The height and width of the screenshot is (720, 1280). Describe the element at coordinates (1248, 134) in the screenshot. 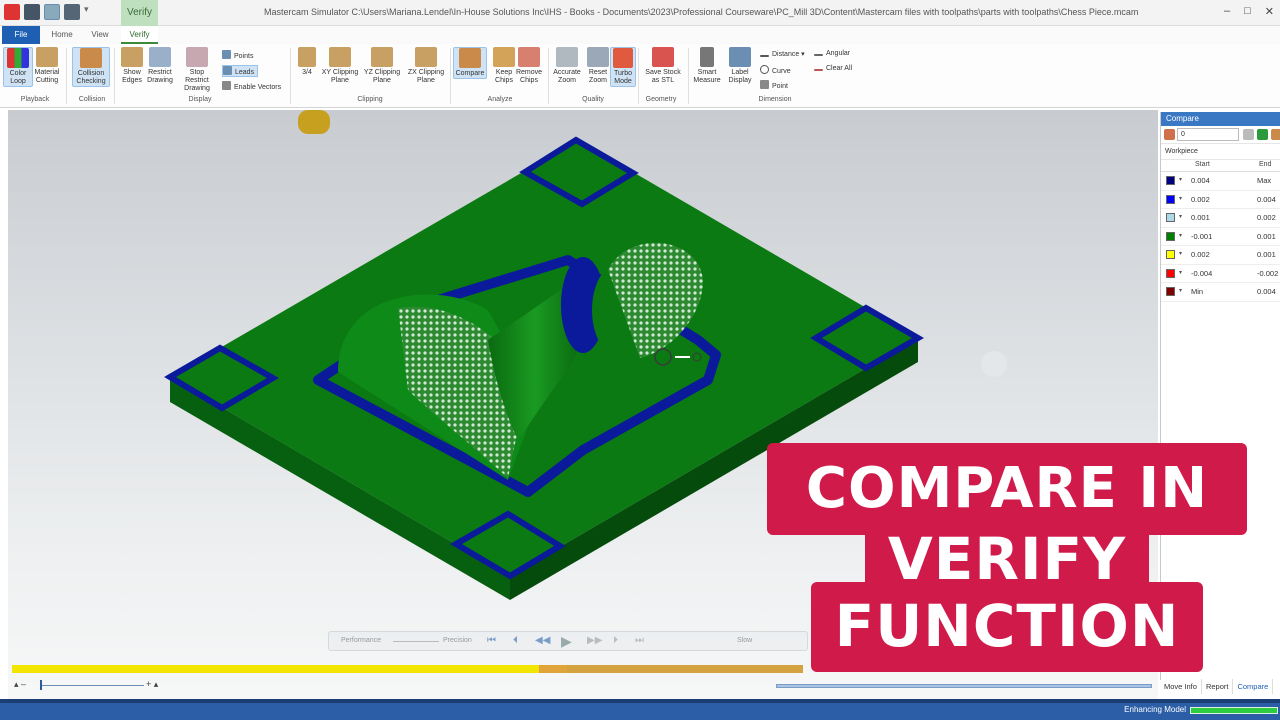

I see `refresh-icon` at that location.